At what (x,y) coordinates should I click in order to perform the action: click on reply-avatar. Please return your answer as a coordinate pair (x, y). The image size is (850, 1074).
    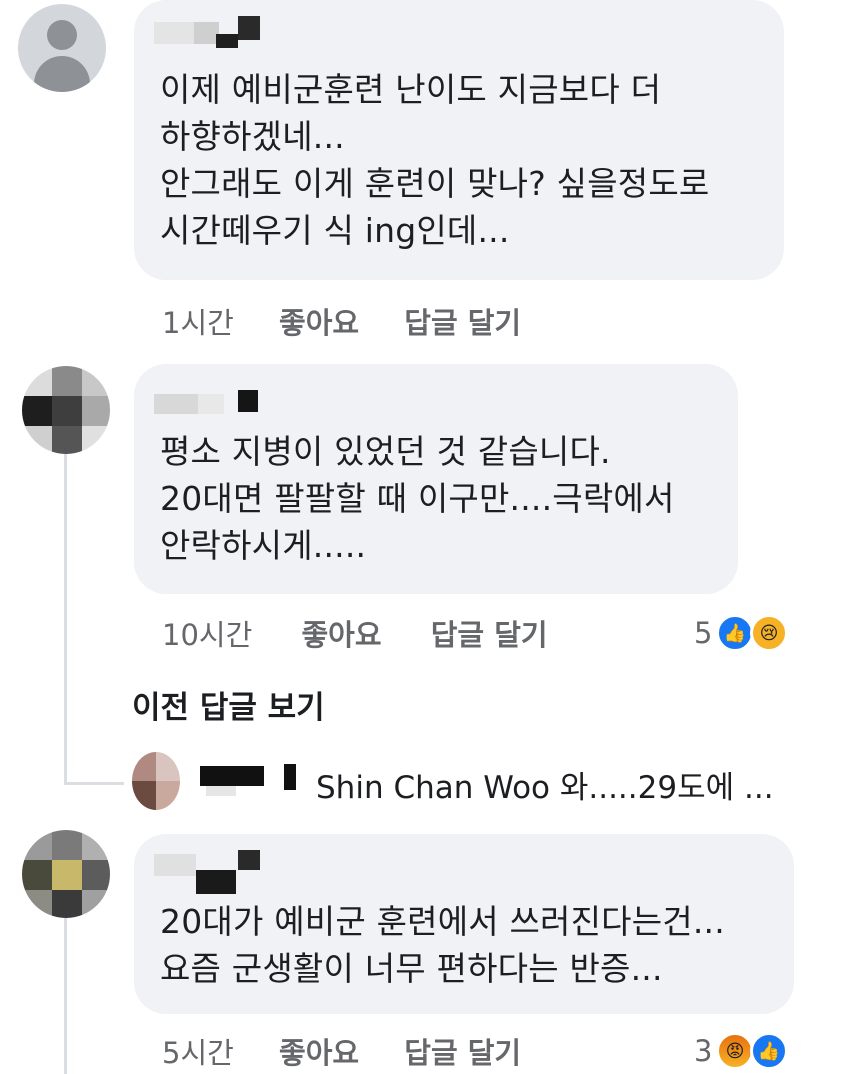
    Looking at the image, I should click on (156, 781).